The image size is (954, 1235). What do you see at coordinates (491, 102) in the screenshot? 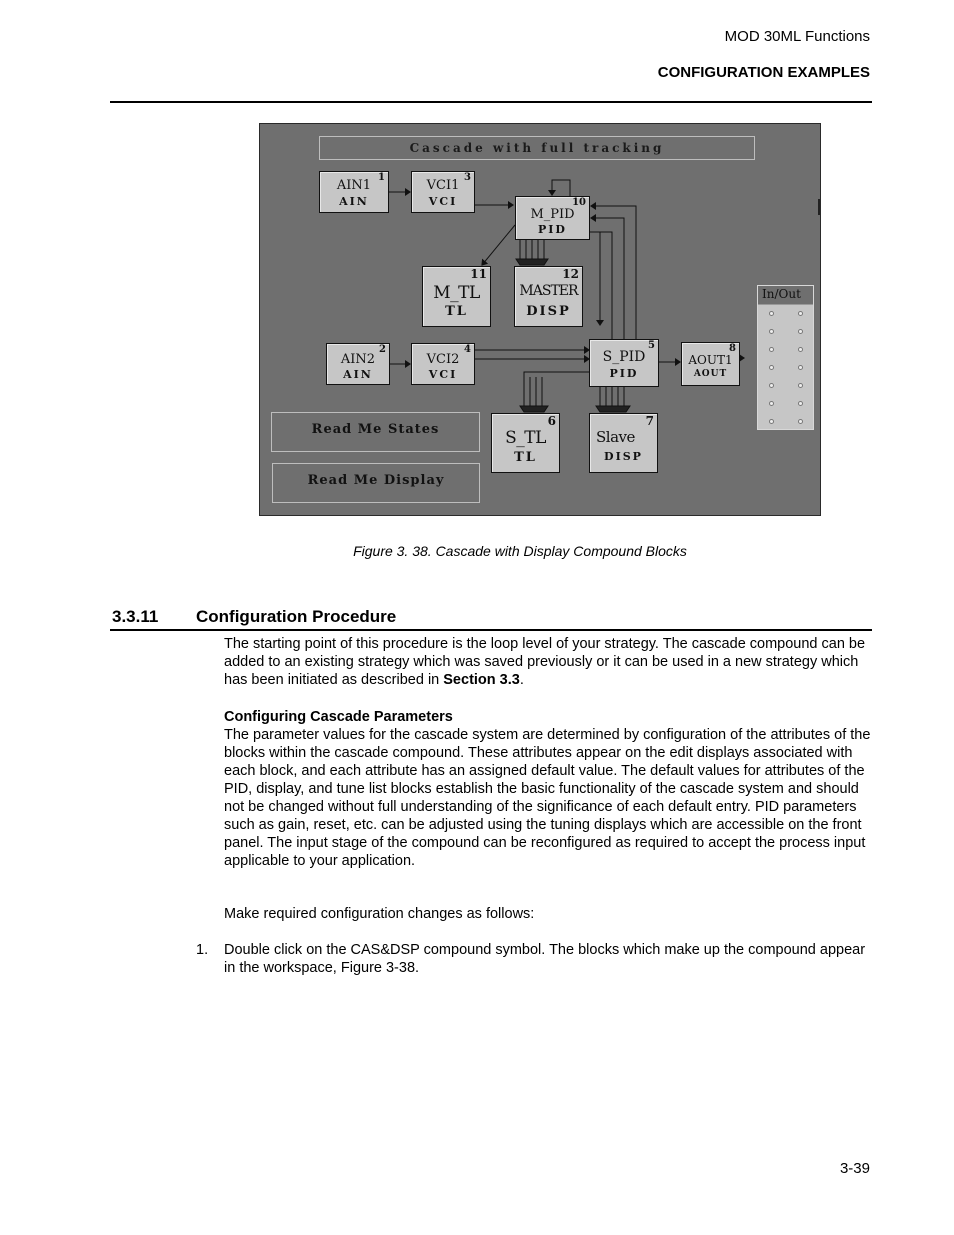
I see `header-divider` at bounding box center [491, 102].